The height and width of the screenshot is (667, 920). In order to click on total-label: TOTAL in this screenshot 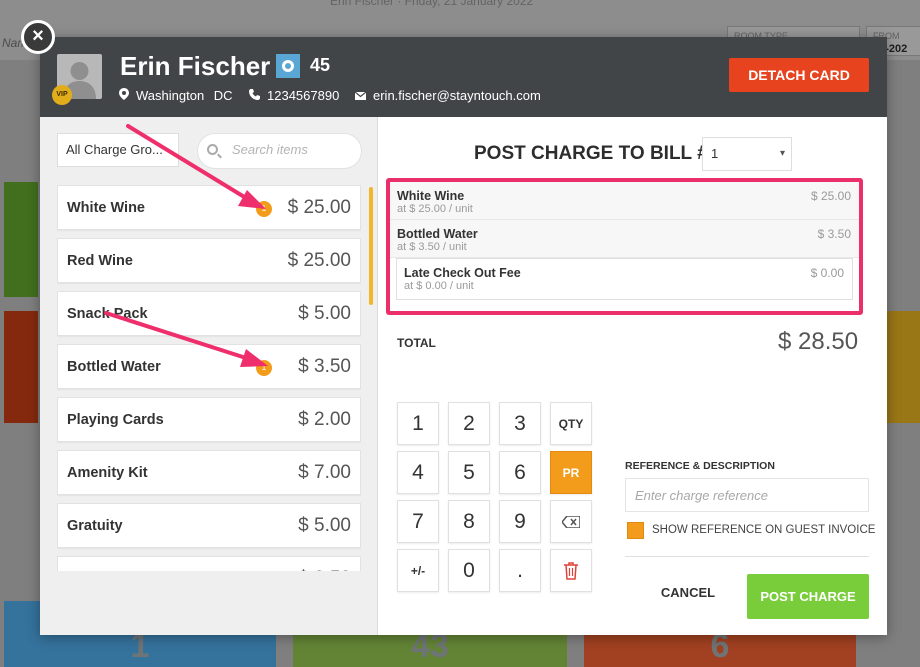, I will do `click(416, 343)`.